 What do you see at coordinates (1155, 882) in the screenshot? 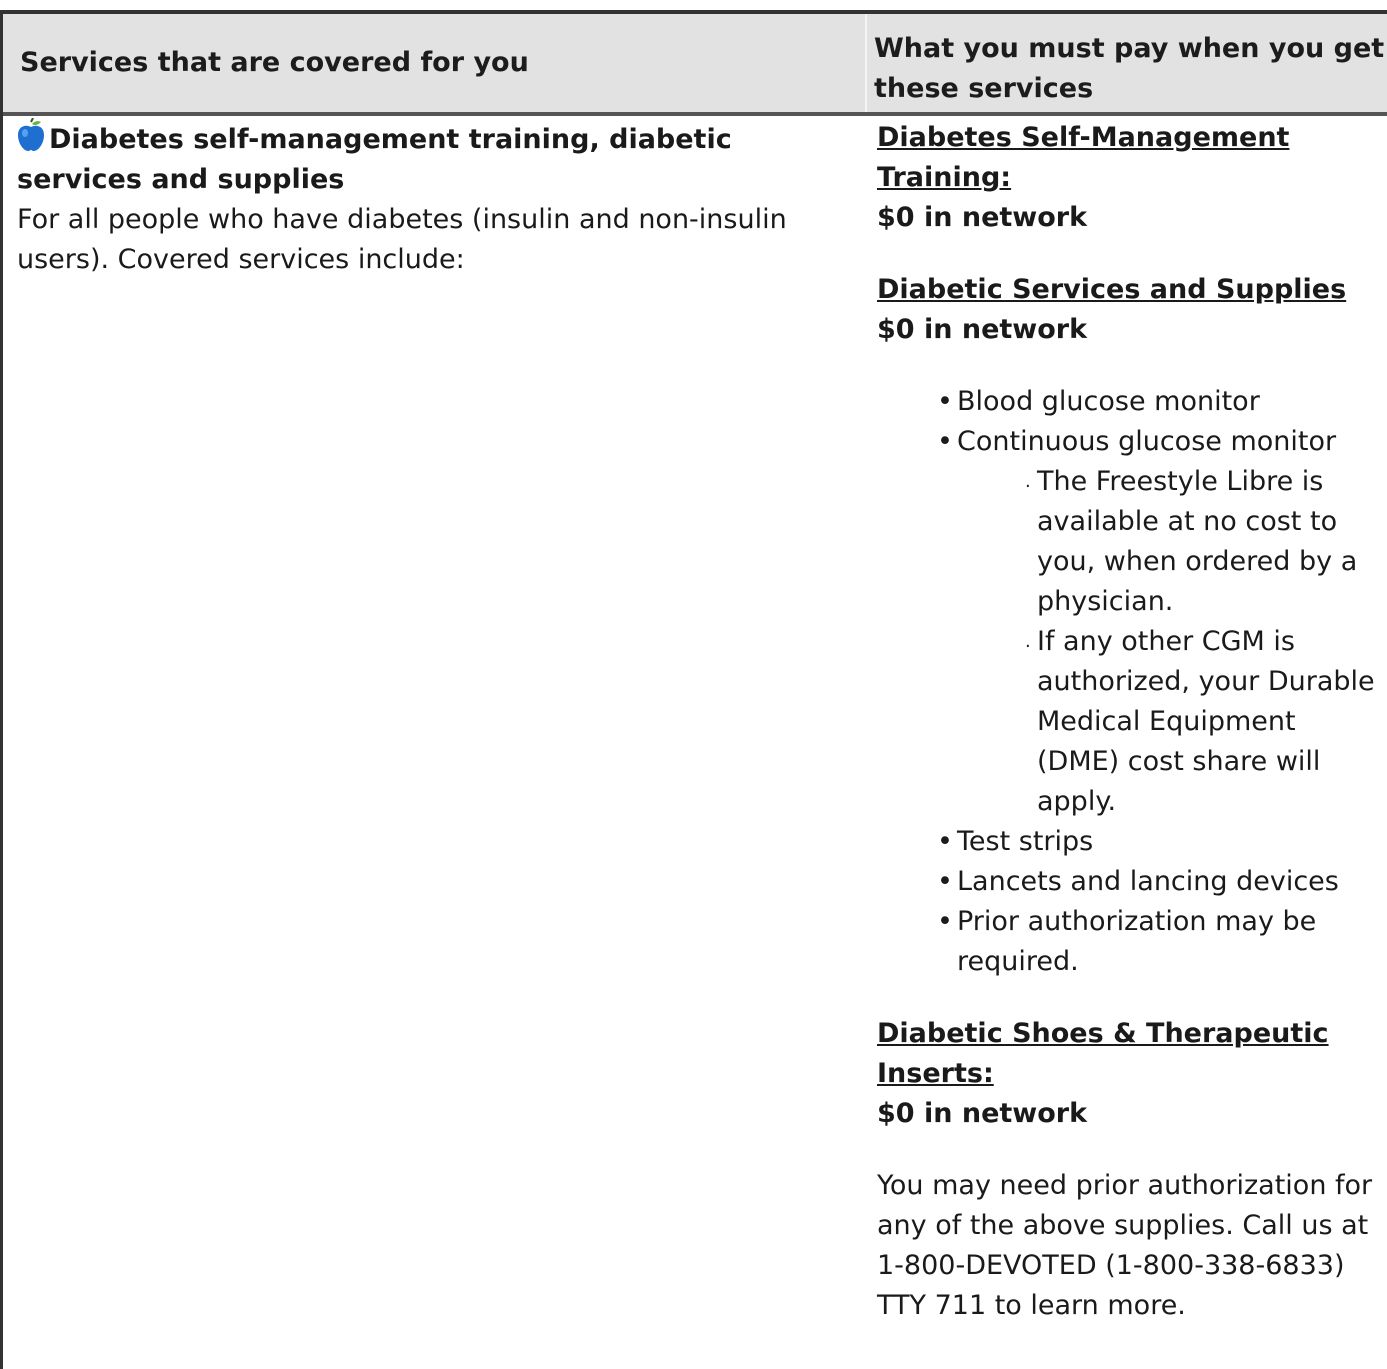
I see `list-item: Lancets and lancing devices` at bounding box center [1155, 882].